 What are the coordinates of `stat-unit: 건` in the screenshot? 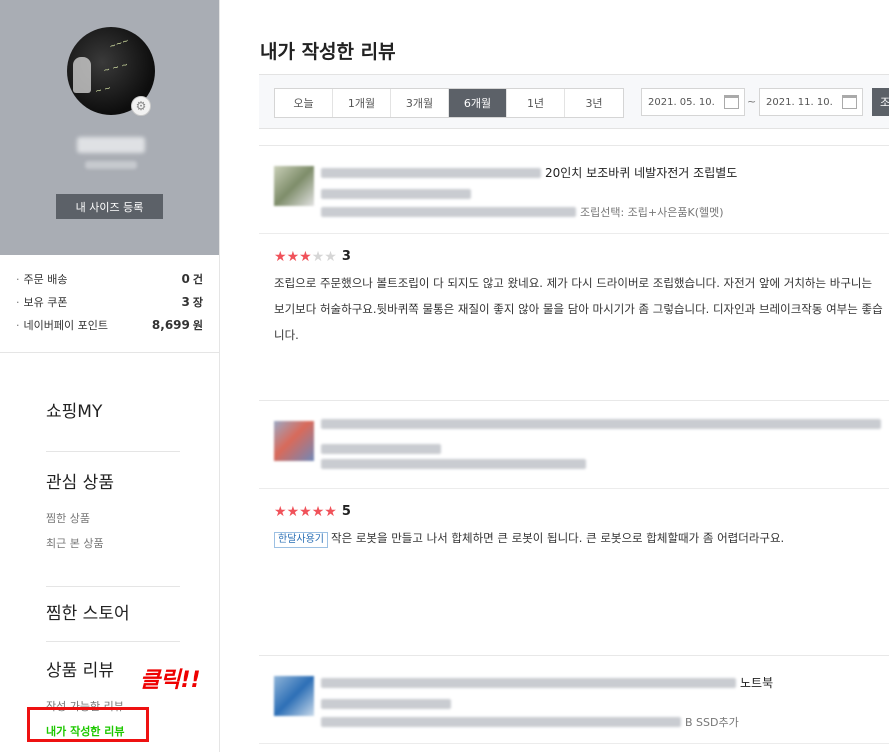 It's located at (197, 279).